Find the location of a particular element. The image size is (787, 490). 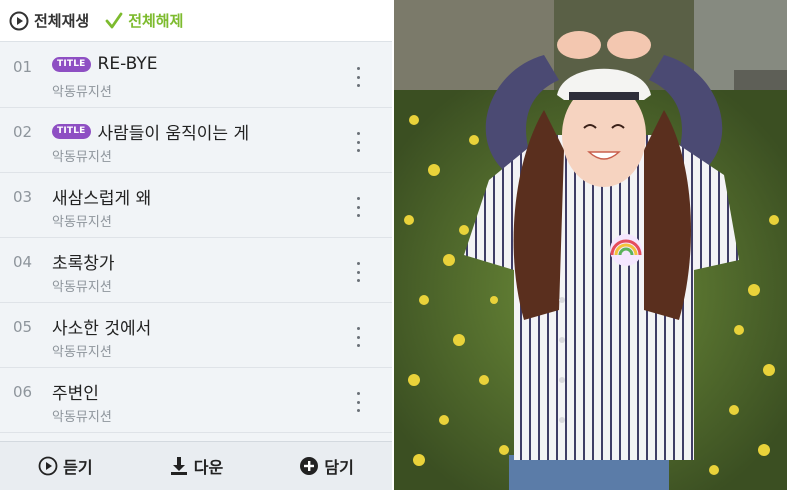

plus-circle-icon is located at coordinates (309, 466).